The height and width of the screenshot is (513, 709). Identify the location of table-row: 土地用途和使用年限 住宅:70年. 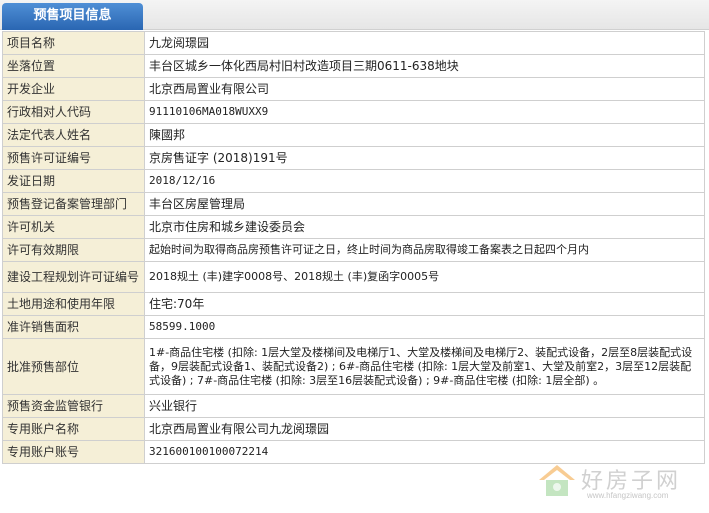
(353, 304).